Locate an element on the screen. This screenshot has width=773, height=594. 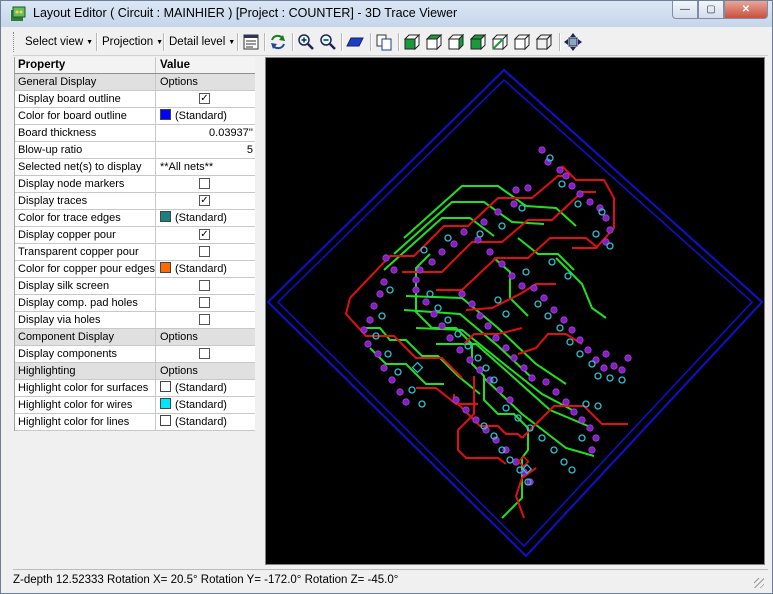
cube-view-2-icon is located at coordinates (434, 42).